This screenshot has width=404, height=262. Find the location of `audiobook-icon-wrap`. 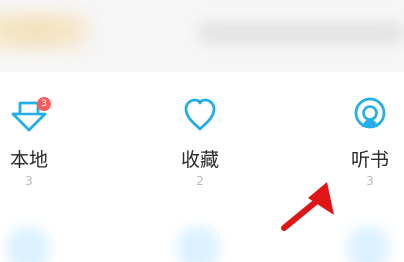

audiobook-icon-wrap is located at coordinates (370, 115).